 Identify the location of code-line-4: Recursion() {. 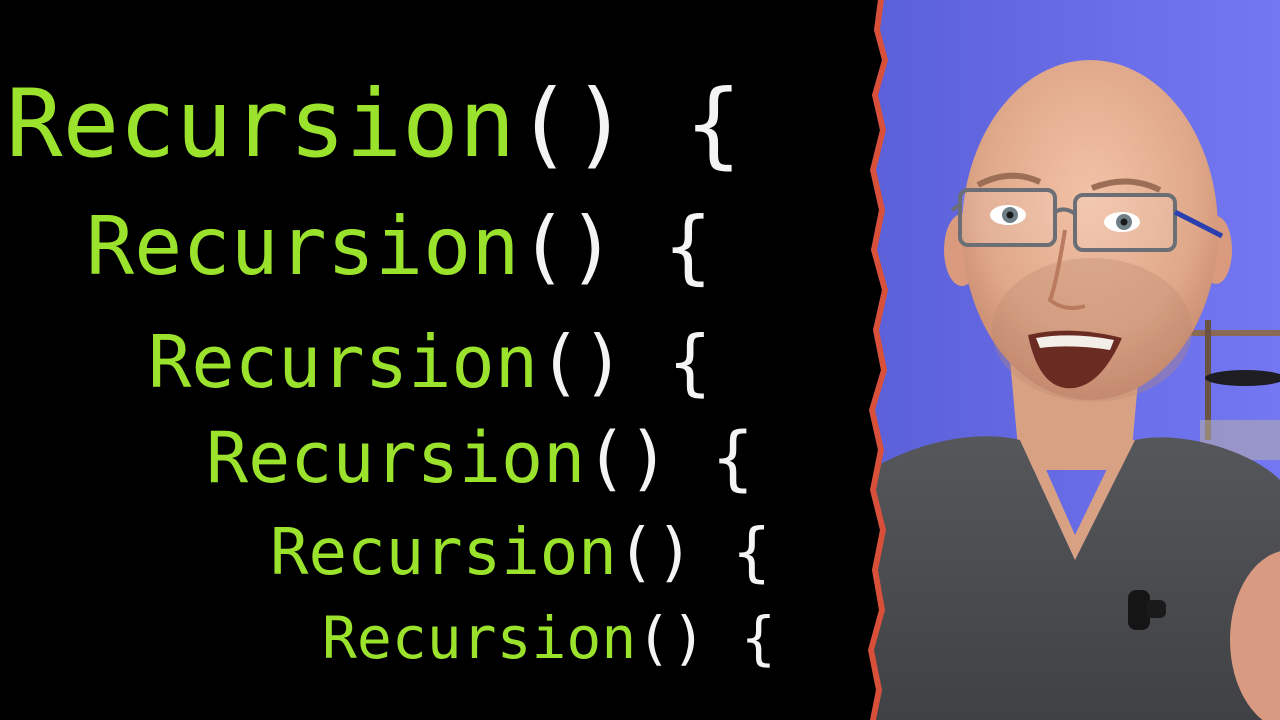
(480, 458).